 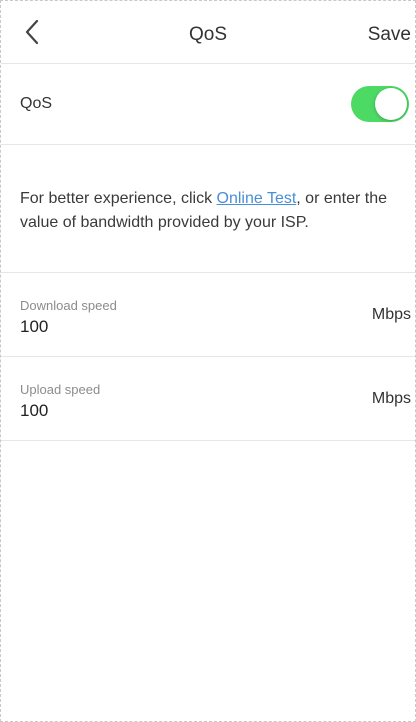 What do you see at coordinates (391, 398) in the screenshot?
I see `upload-speed-unit: Mbps` at bounding box center [391, 398].